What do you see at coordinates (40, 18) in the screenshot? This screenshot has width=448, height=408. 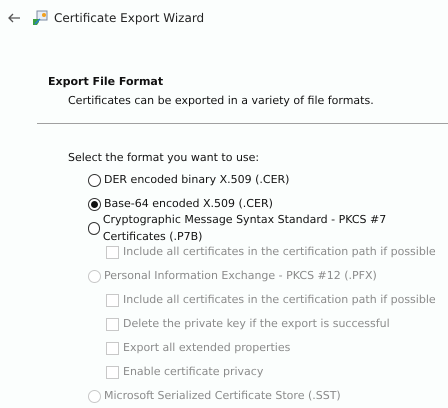 I see `certificate-icon` at bounding box center [40, 18].